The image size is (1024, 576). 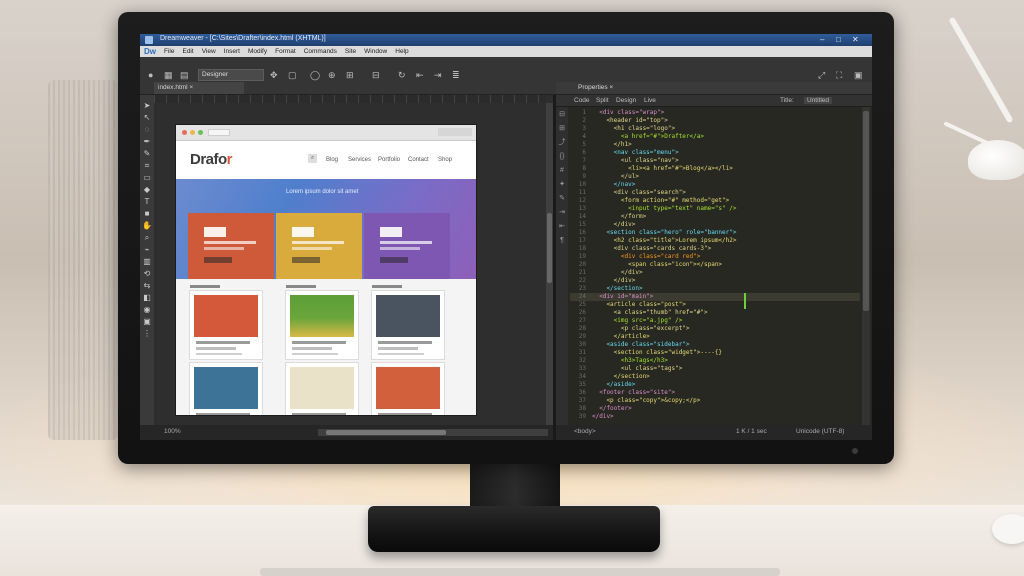 What do you see at coordinates (726, 409) in the screenshot?
I see `code-line: </footer>` at bounding box center [726, 409].